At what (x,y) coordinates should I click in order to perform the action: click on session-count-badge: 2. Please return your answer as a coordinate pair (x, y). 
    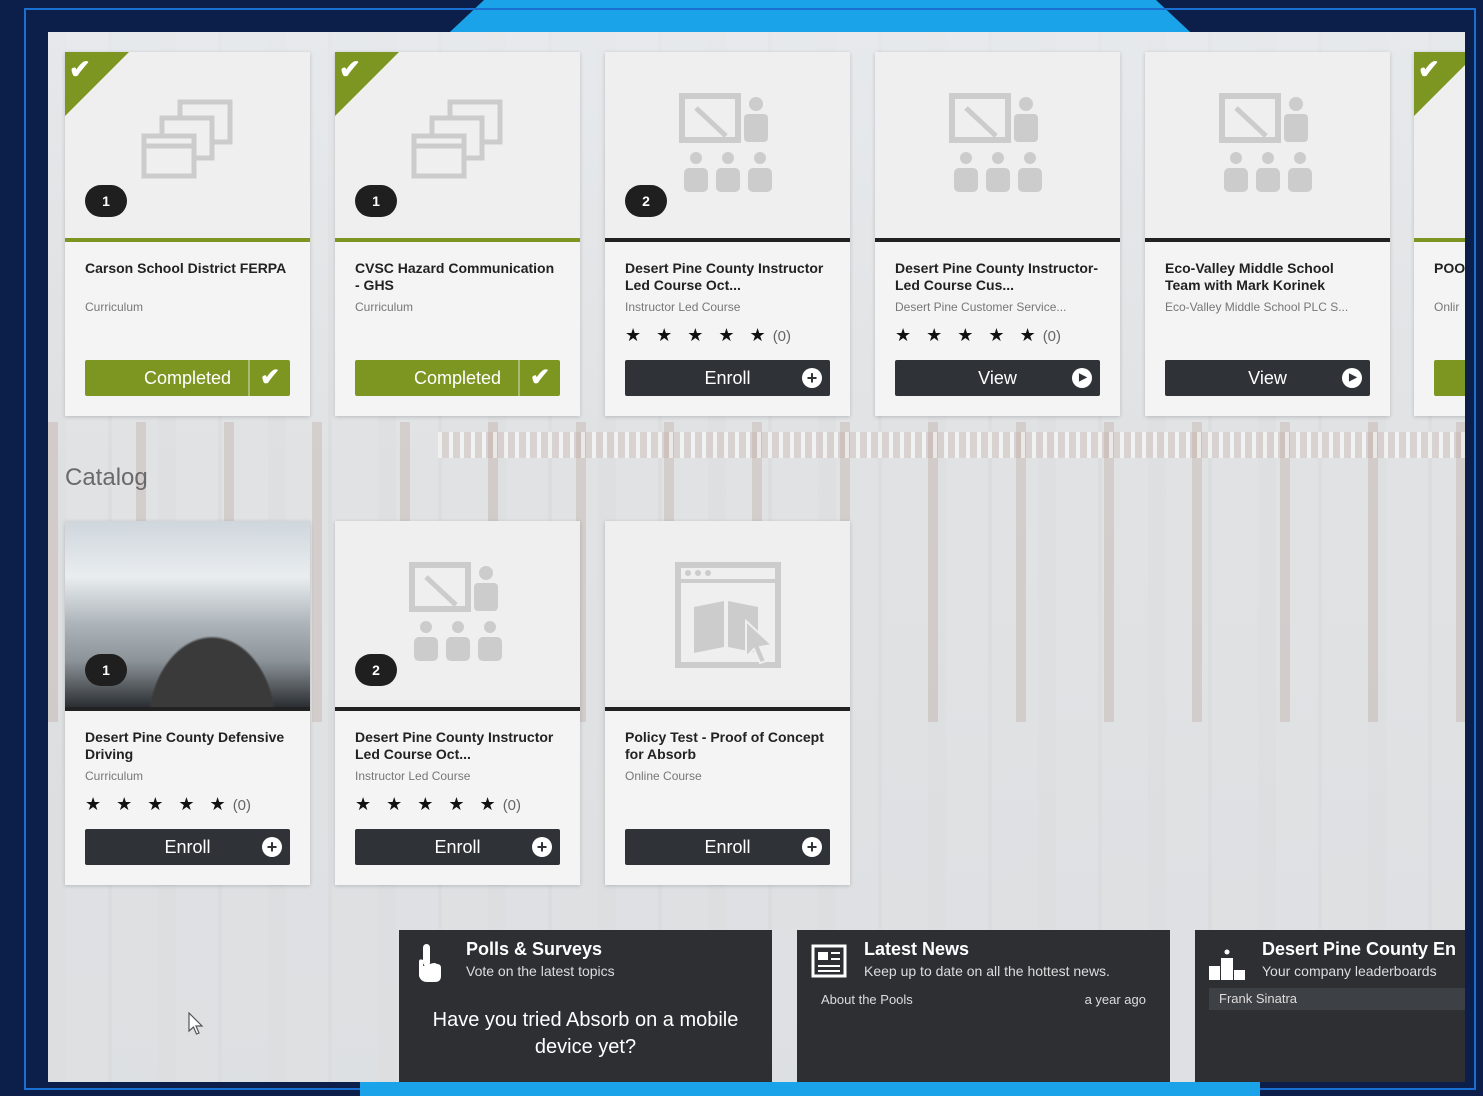
    Looking at the image, I should click on (646, 201).